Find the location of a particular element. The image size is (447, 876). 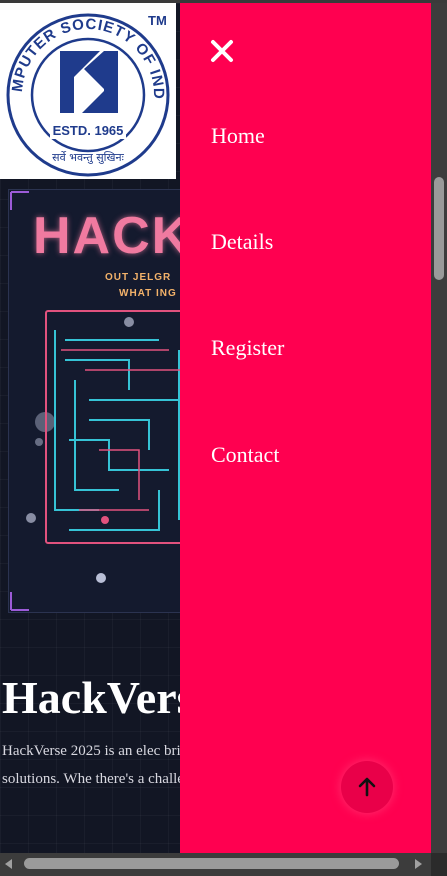

vertical-scrollbar-thumb is located at coordinates (439, 228).